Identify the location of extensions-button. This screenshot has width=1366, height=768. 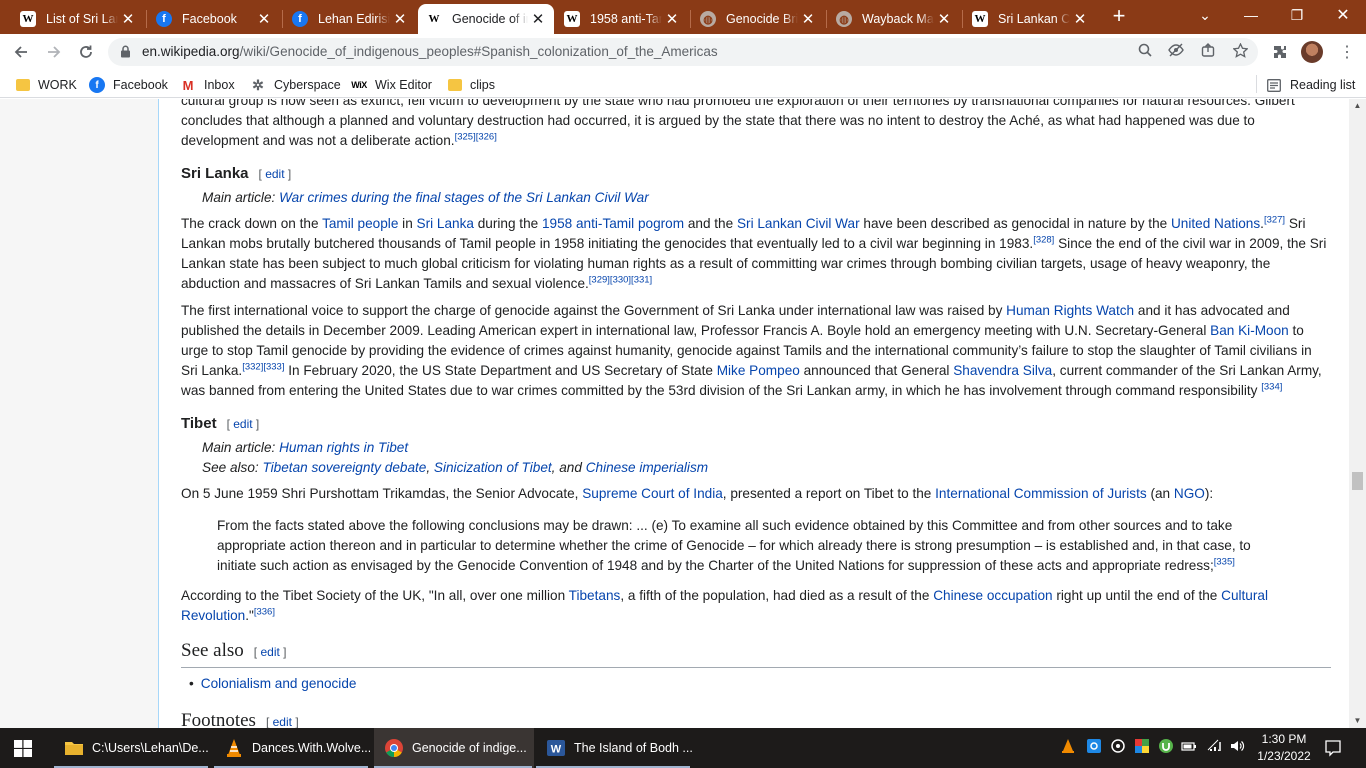
(1280, 52).